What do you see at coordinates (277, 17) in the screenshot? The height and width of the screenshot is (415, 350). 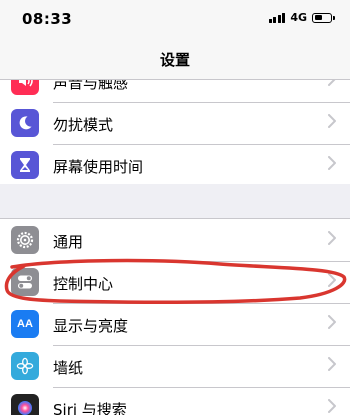 I see `signal-icon` at bounding box center [277, 17].